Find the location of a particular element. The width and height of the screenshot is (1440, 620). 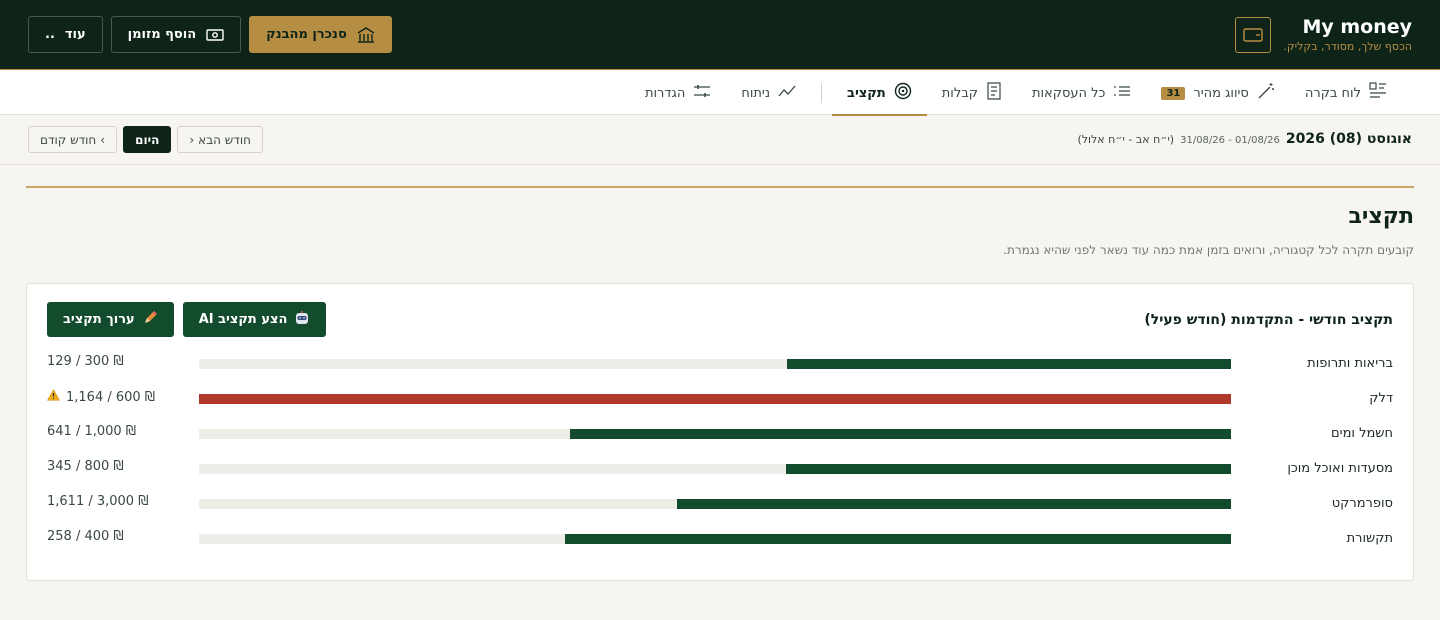

nav-tabs: לוח בקרה סיווג מהיר 31 כל העסקאות קבלות is located at coordinates (1016, 93).